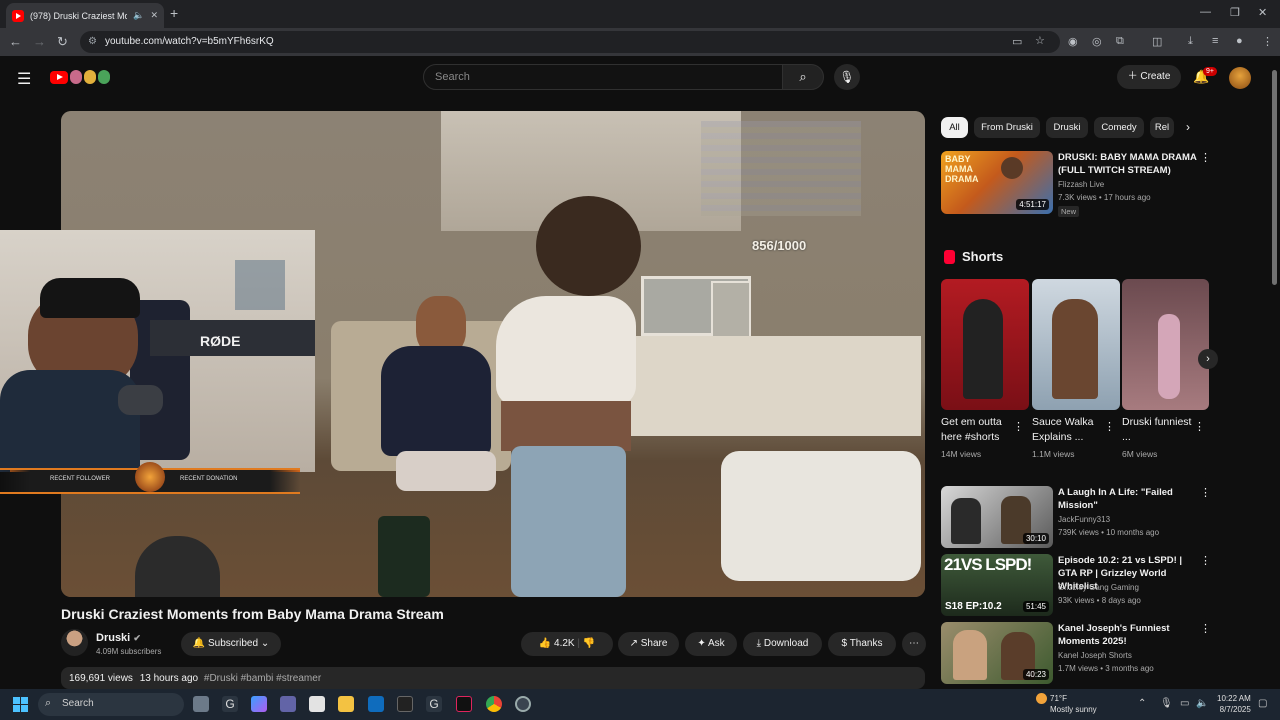  Describe the element at coordinates (262, 678) in the screenshot. I see `hashtags: #Druski #bambi #streamer` at that location.